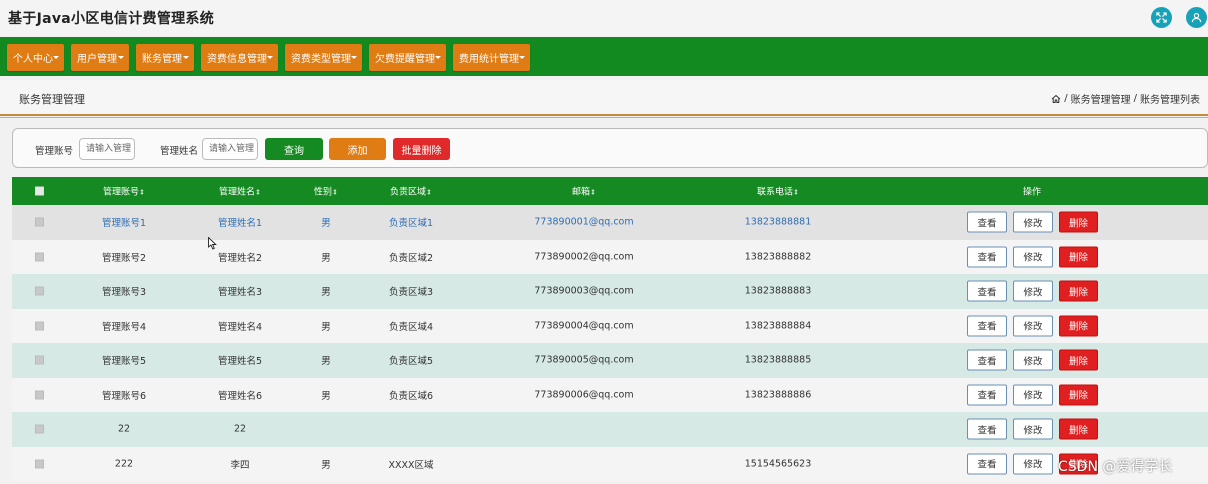 The height and width of the screenshot is (484, 1208). Describe the element at coordinates (230, 149) in the screenshot. I see `name-search-input` at that location.